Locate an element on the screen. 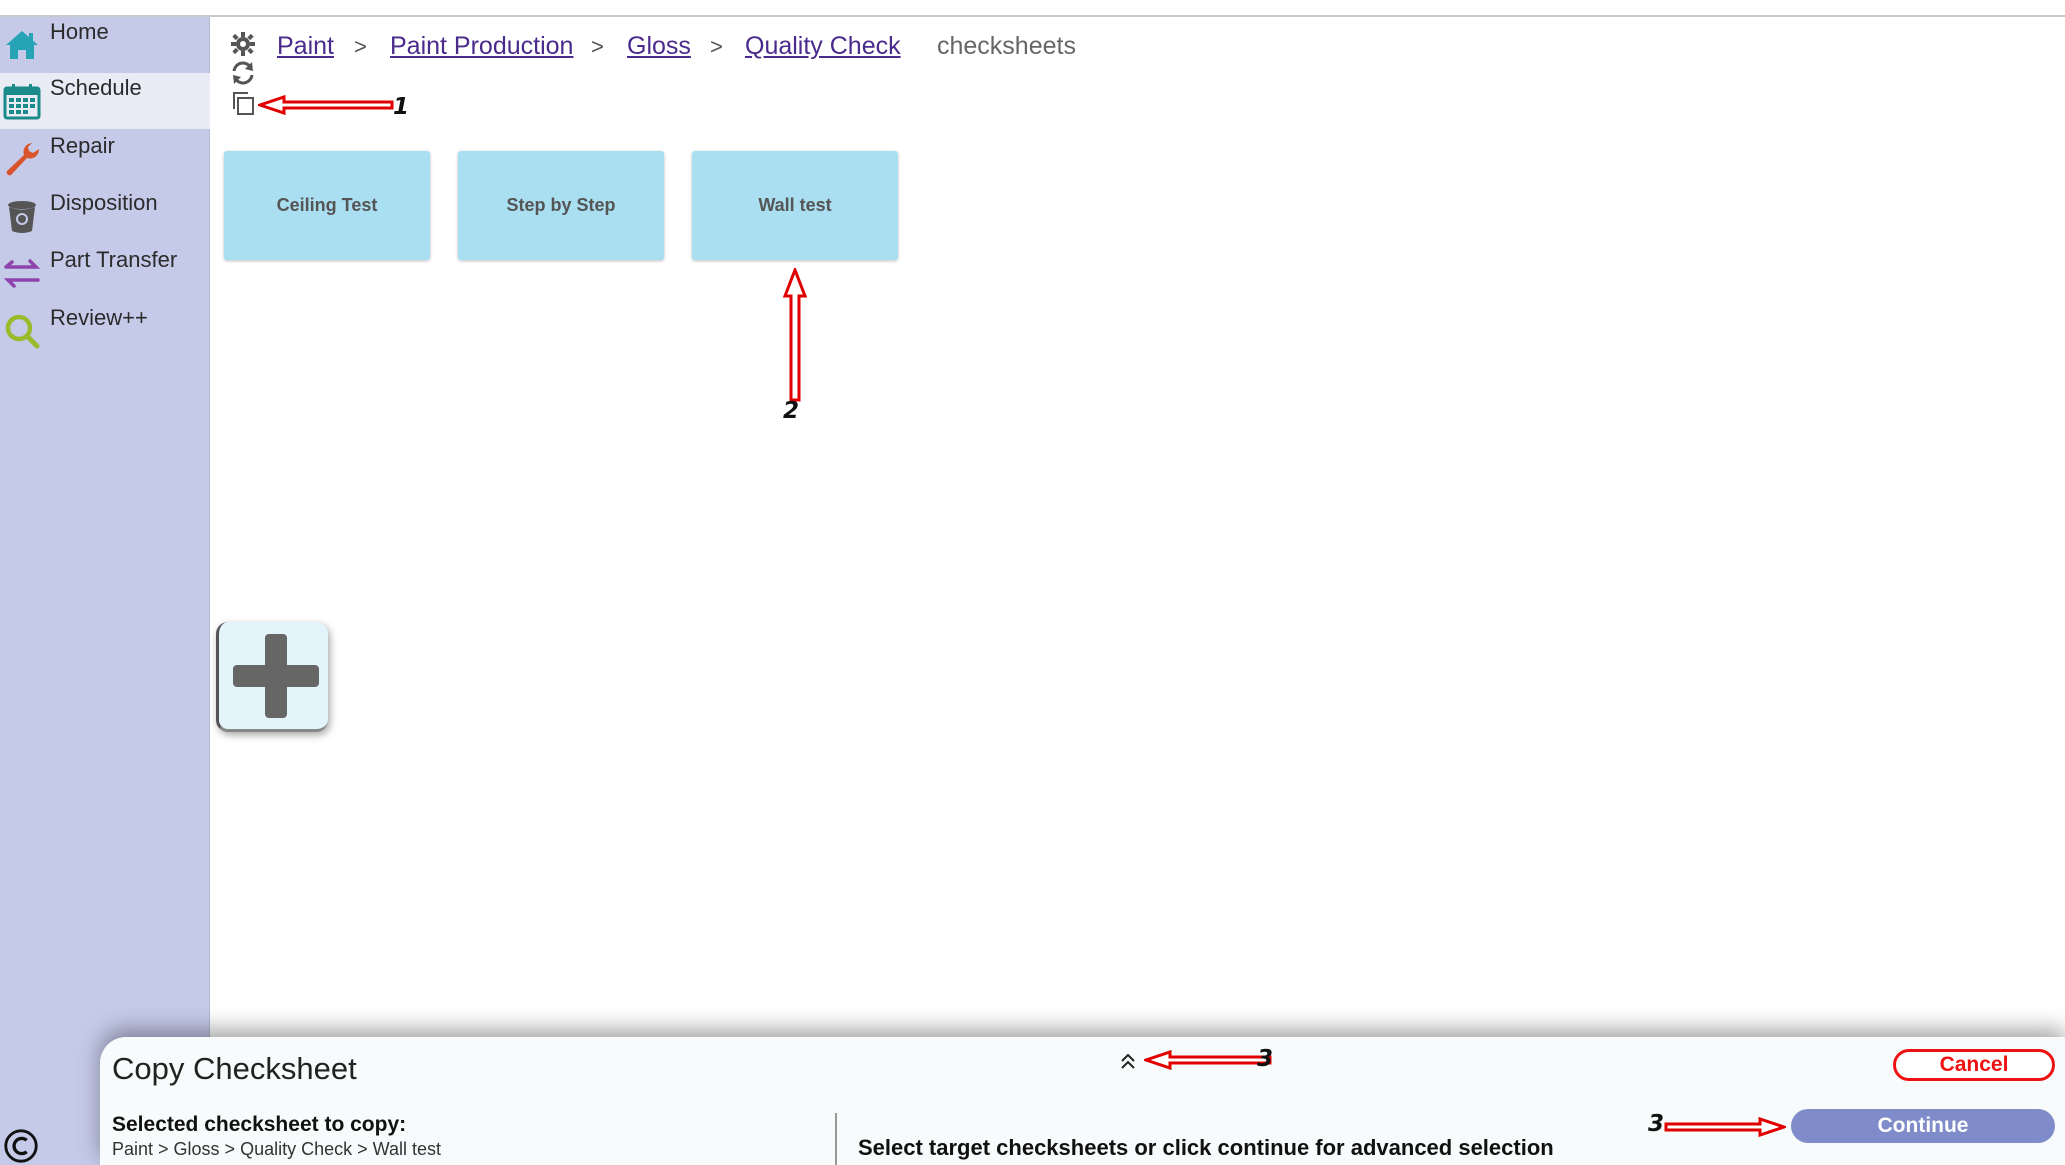 The image size is (2065, 1165). continue-button: Continue is located at coordinates (1923, 1126).